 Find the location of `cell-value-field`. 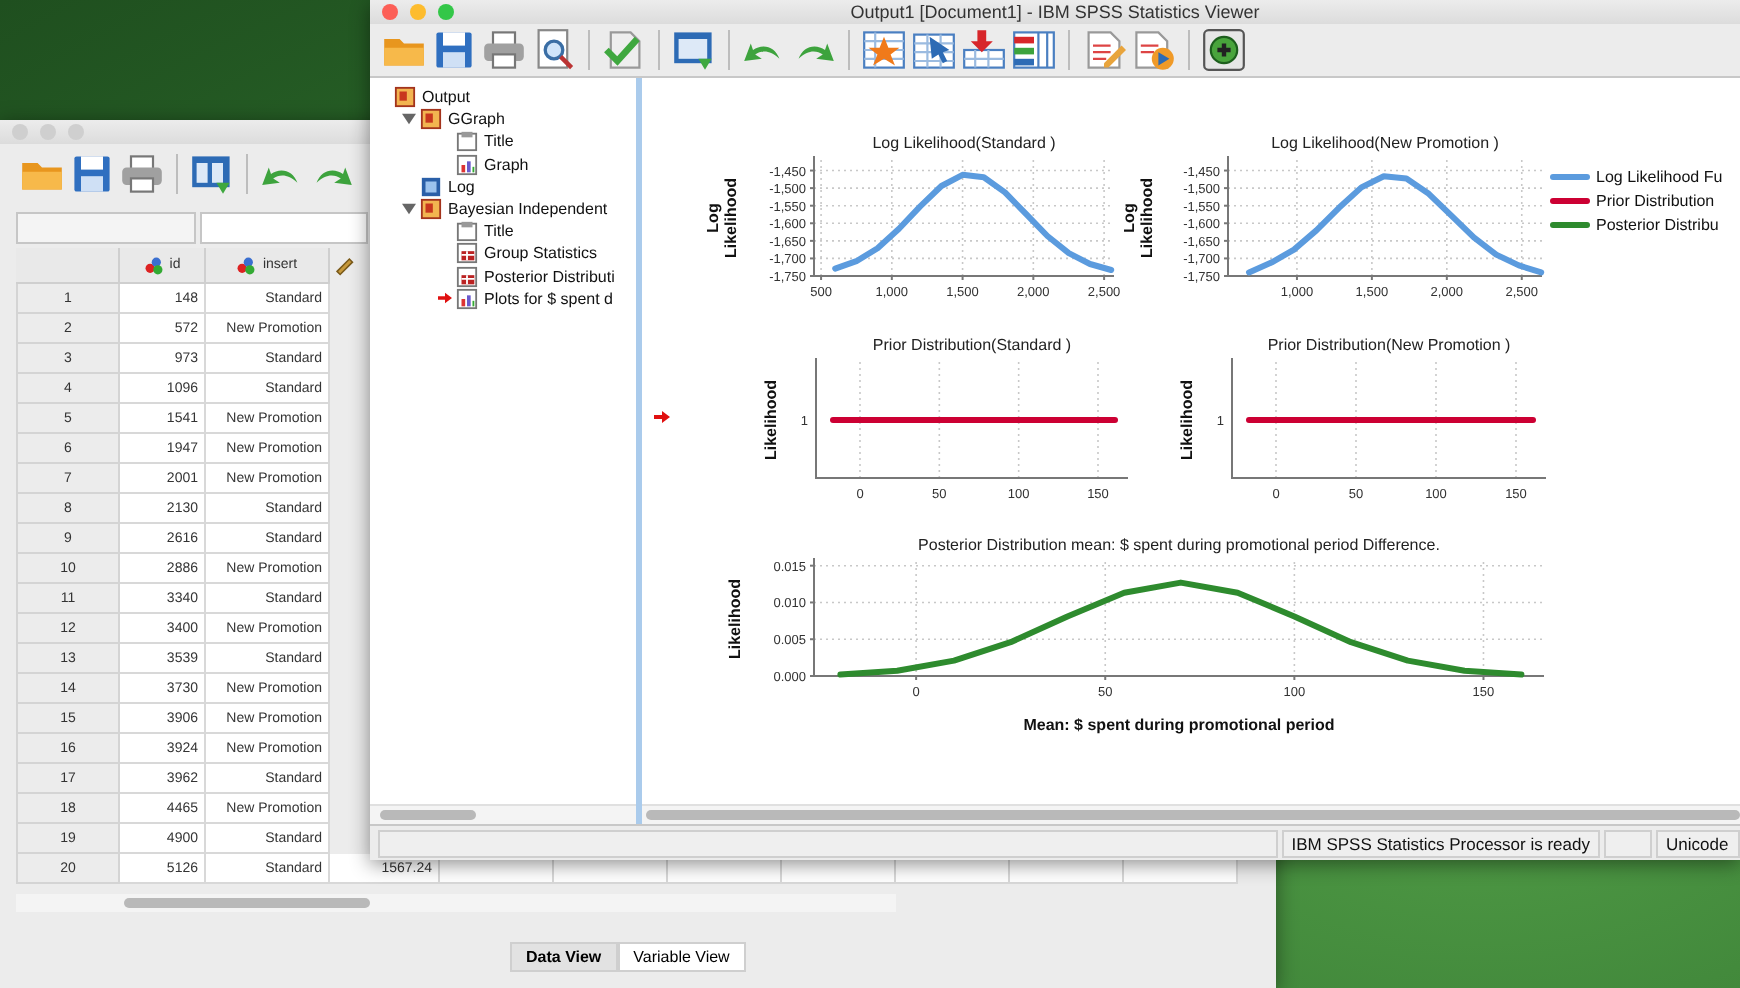

cell-value-field is located at coordinates (284, 228).